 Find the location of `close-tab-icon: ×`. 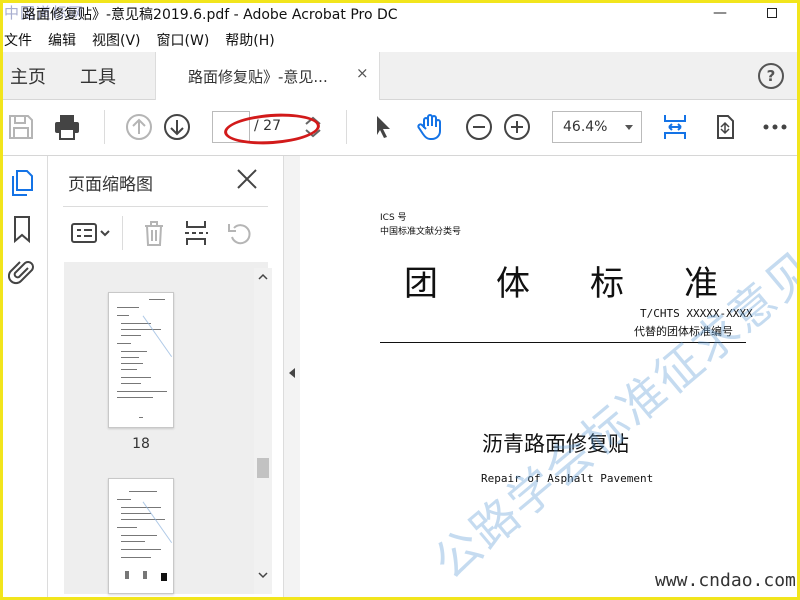

close-tab-icon: × is located at coordinates (362, 73).